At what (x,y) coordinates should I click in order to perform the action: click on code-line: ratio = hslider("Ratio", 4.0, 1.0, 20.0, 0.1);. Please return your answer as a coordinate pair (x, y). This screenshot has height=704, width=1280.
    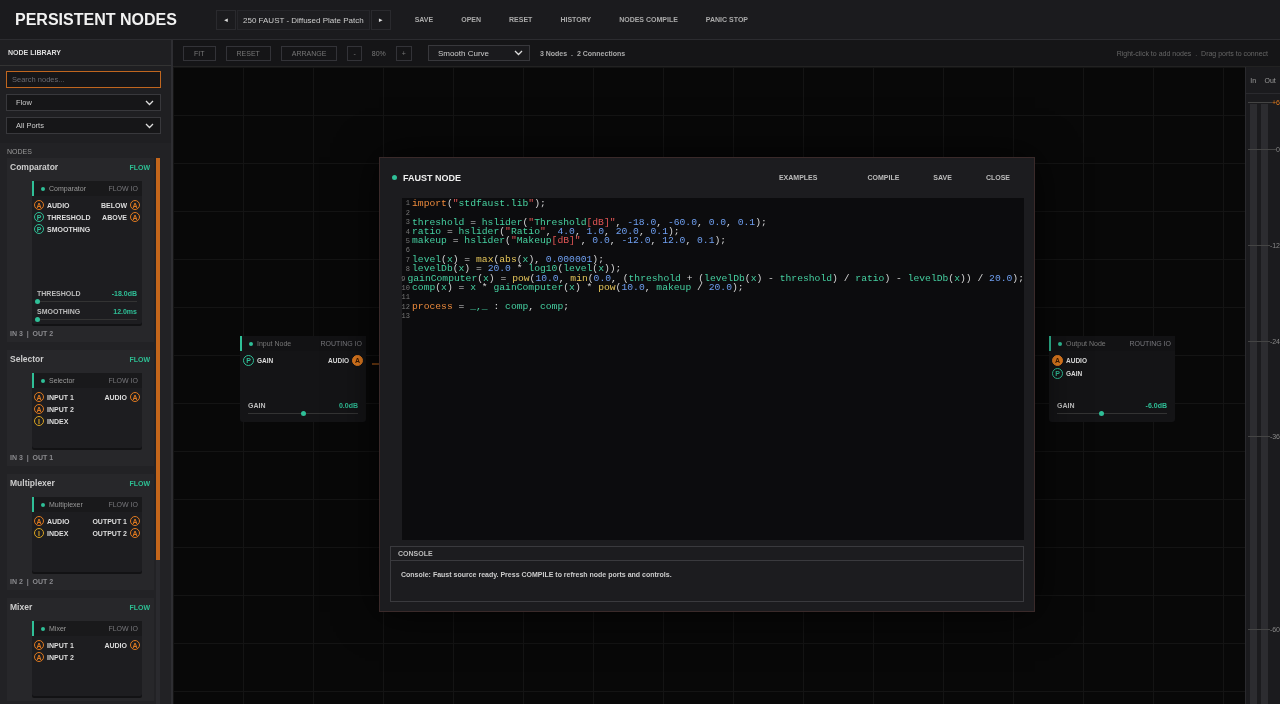
    Looking at the image, I should click on (546, 231).